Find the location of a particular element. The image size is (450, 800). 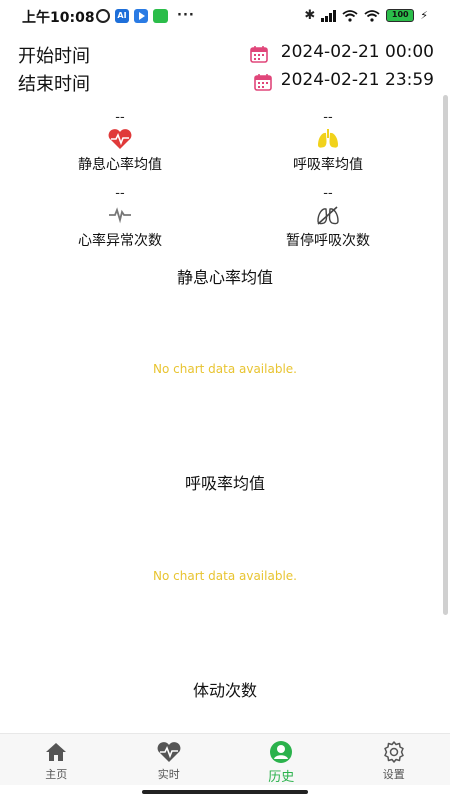

heartbeat-wave-icon is located at coordinates (120, 215).